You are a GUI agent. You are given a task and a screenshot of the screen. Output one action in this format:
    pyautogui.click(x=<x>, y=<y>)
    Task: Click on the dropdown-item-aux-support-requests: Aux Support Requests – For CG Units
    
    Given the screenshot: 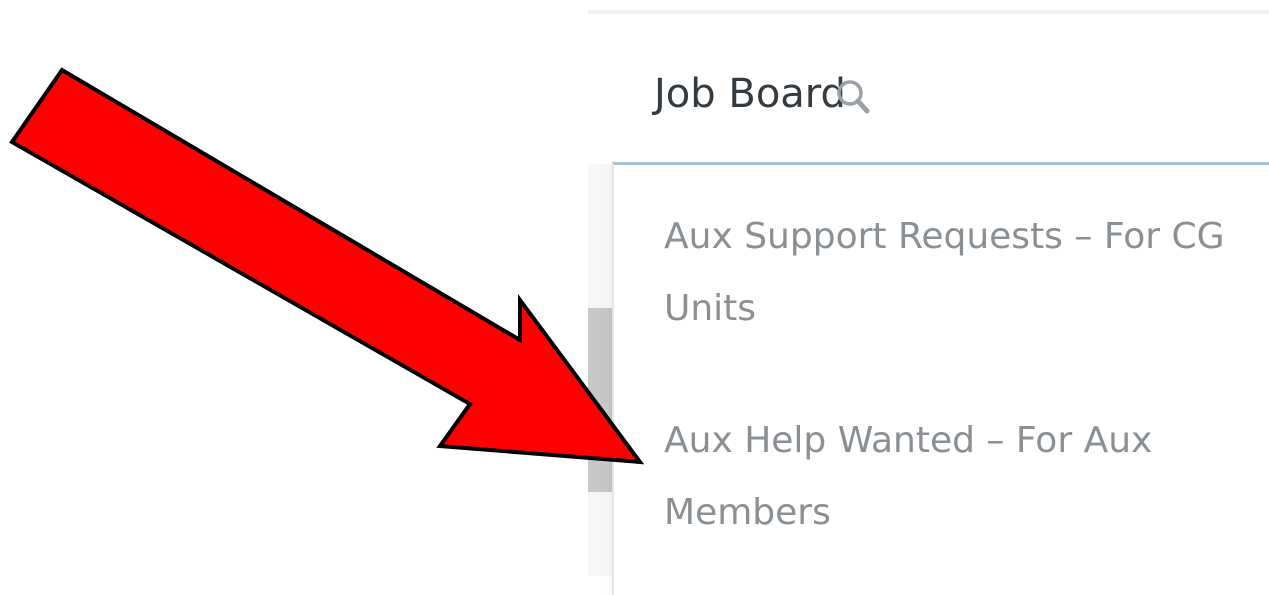 What is the action you would take?
    pyautogui.click(x=964, y=273)
    